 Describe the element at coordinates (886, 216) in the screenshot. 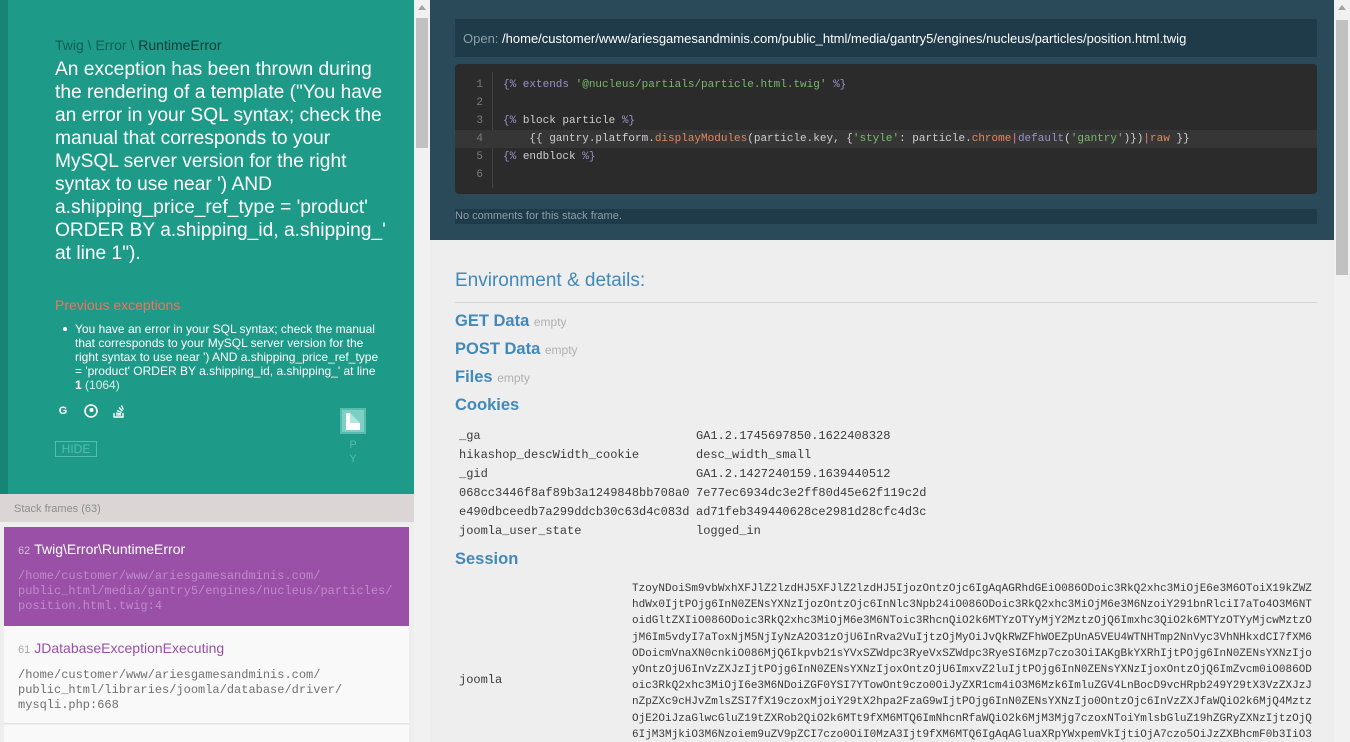

I see `frame-comments: No comments for this stack frame.` at that location.